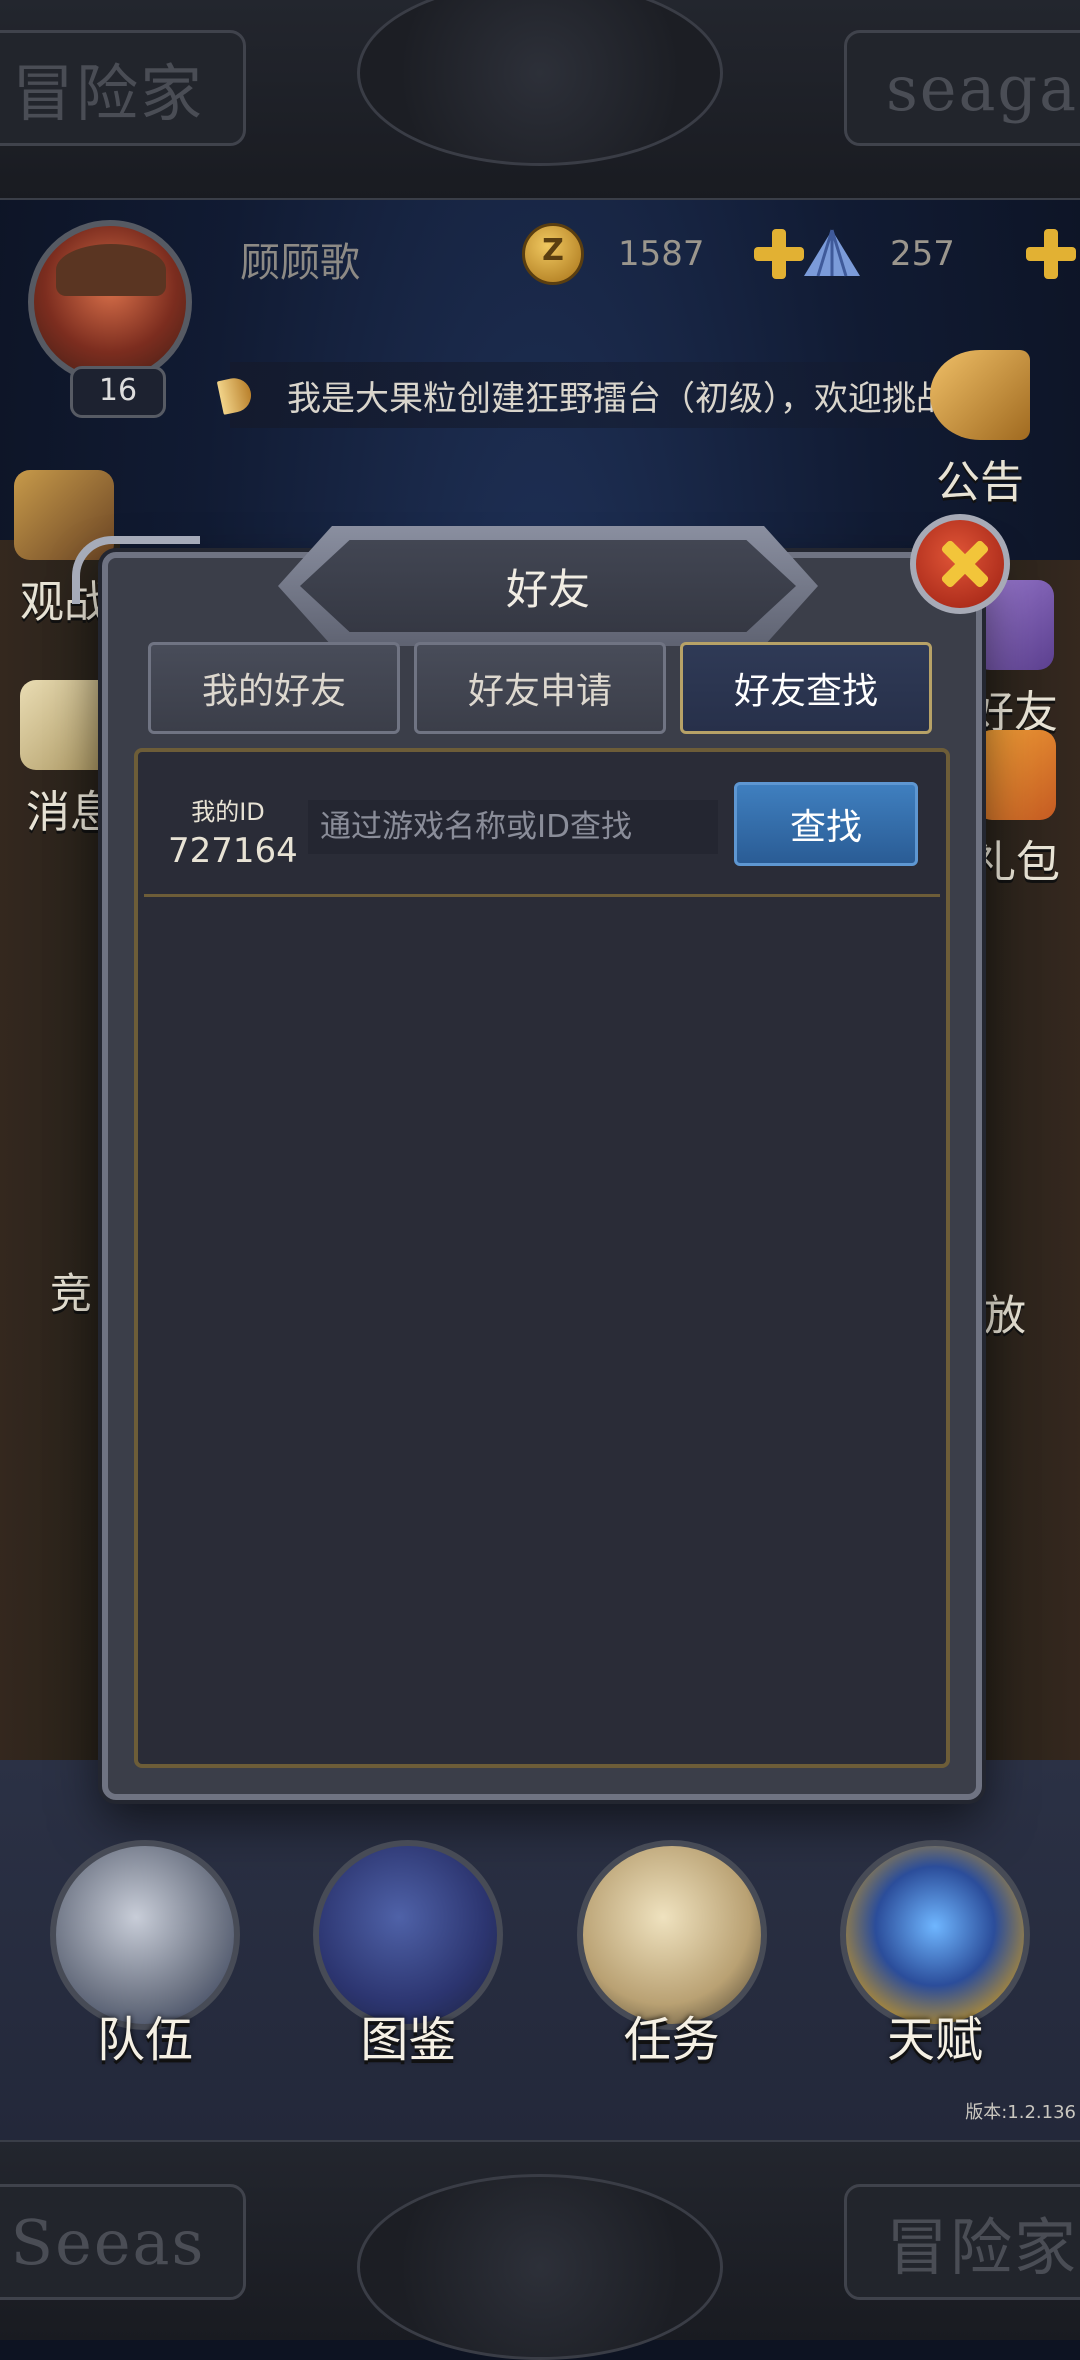 This screenshot has height=2360, width=1080. I want to click on shell-counter: 257, so click(940, 254).